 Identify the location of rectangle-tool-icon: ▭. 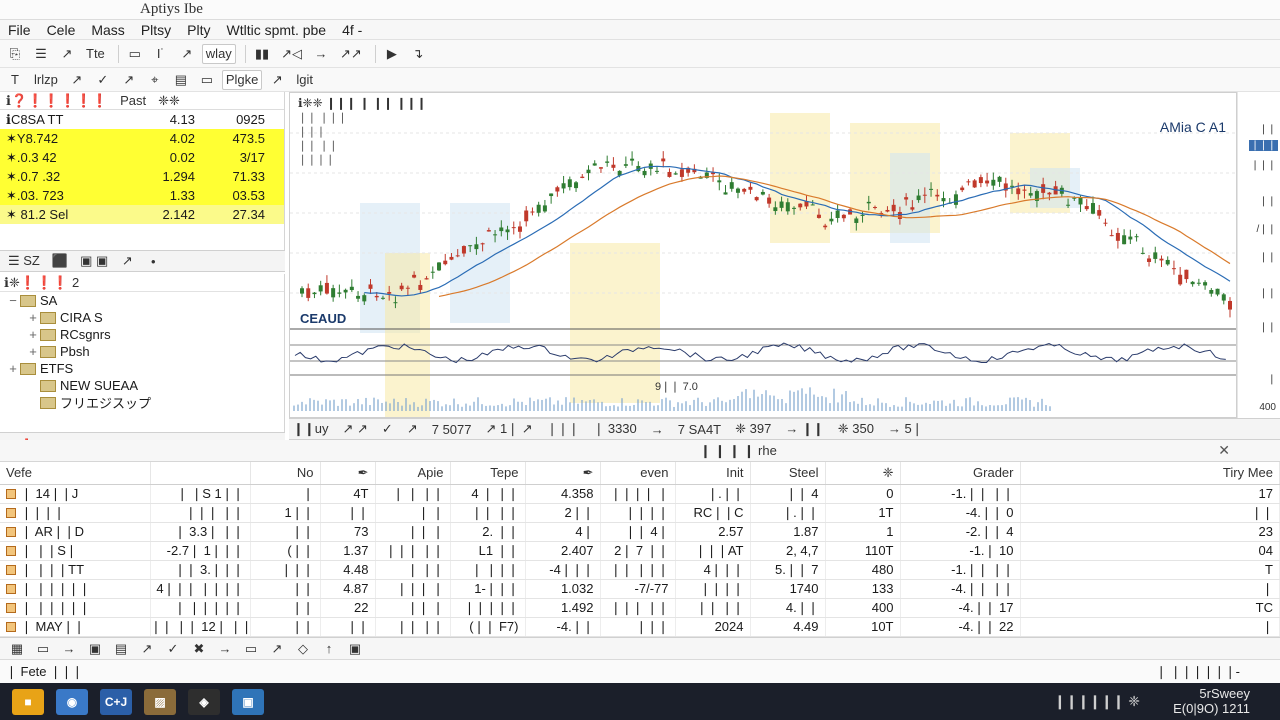
(135, 54).